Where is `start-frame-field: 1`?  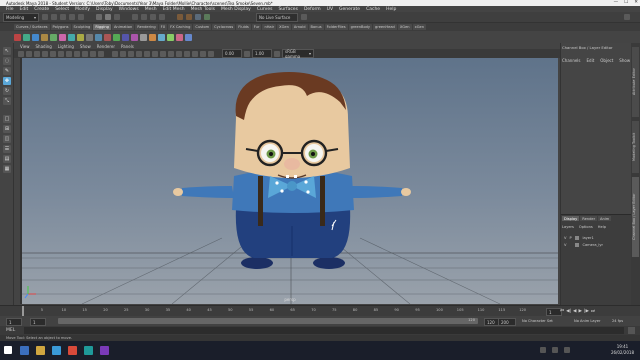 start-frame-field: 1 is located at coordinates (14, 322).